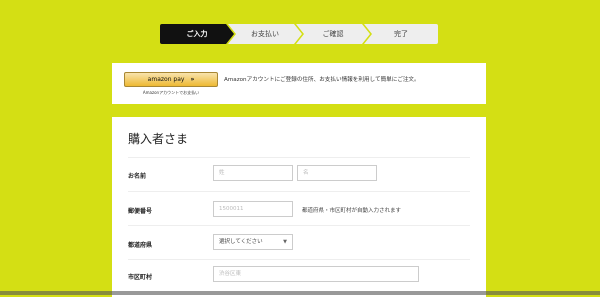 The height and width of the screenshot is (297, 600). What do you see at coordinates (316, 274) in the screenshot?
I see `city-input: 渋谷区東` at bounding box center [316, 274].